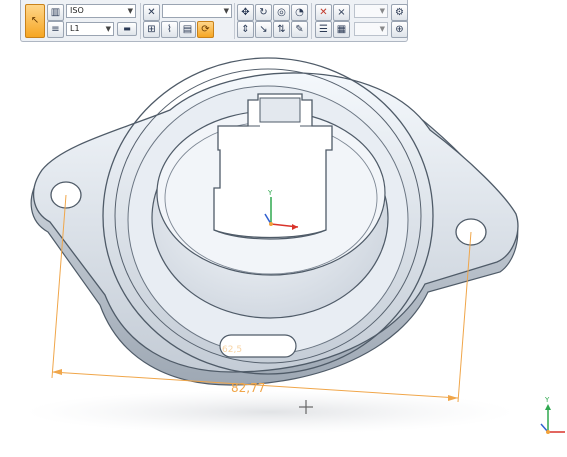 This screenshot has width=567, height=457. Describe the element at coordinates (205, 29) in the screenshot. I see `active-tool-icon: ⟳` at that location.